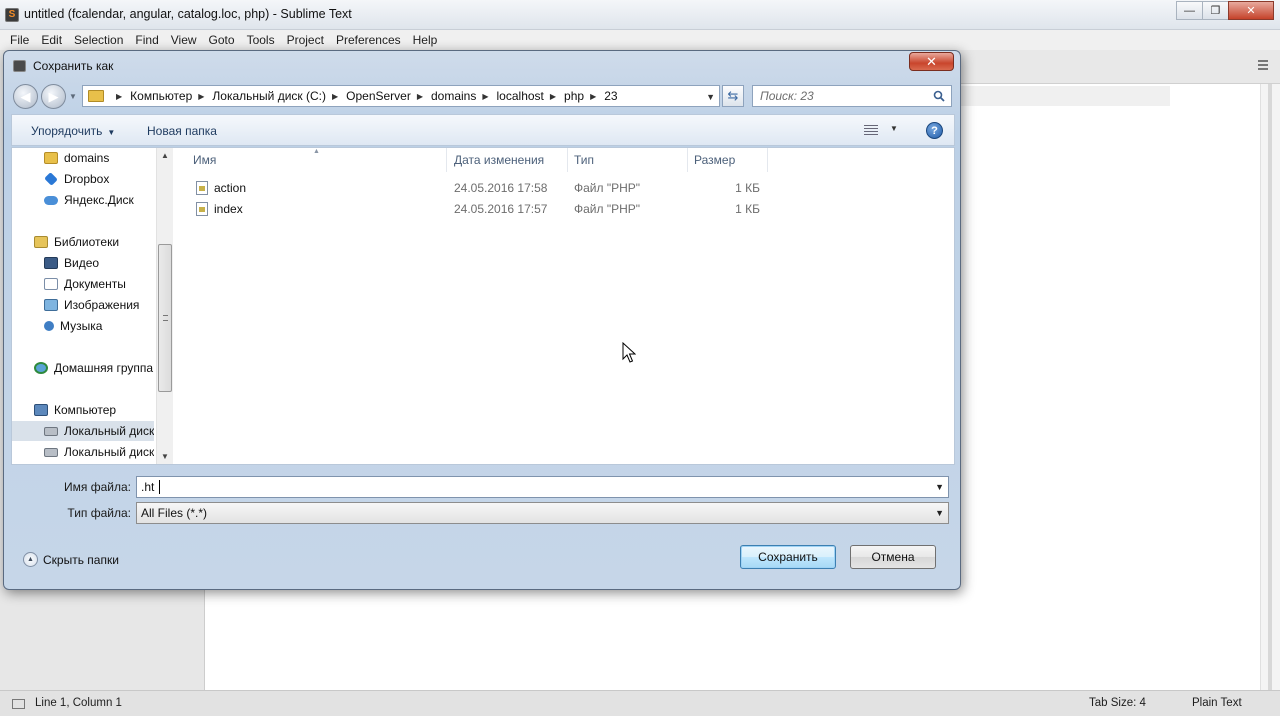 The width and height of the screenshot is (1280, 720). I want to click on menu-project: Project, so click(305, 40).